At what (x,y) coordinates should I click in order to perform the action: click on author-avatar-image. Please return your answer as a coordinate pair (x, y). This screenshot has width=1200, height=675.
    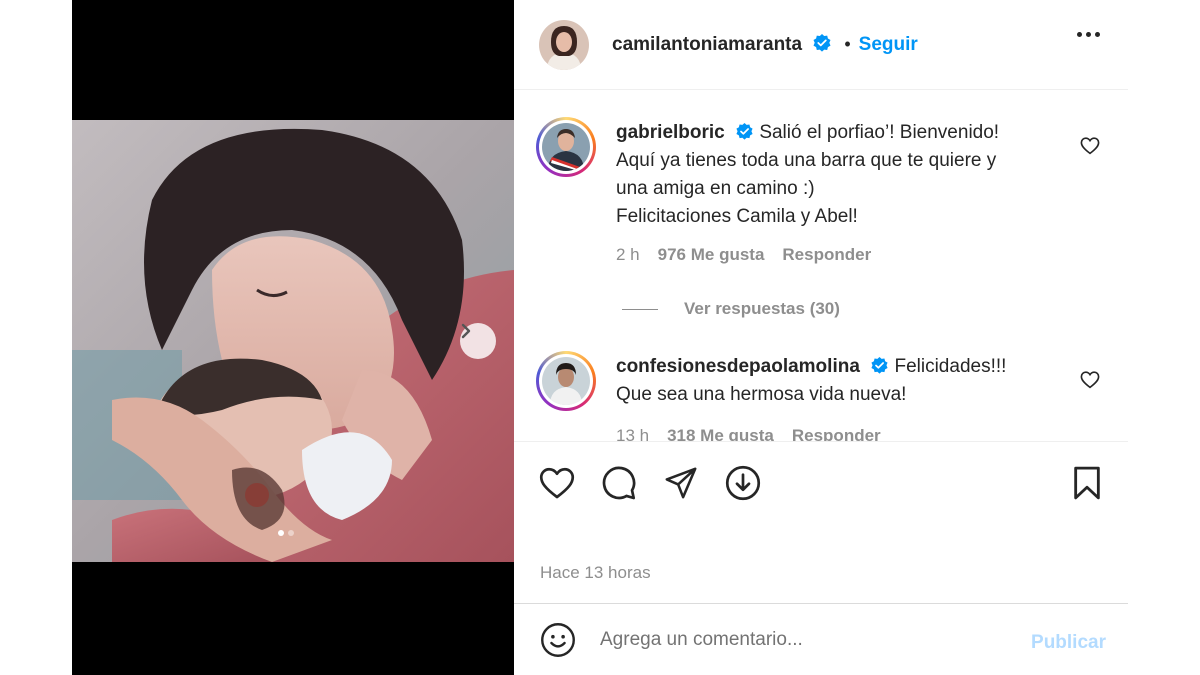
    Looking at the image, I should click on (564, 44).